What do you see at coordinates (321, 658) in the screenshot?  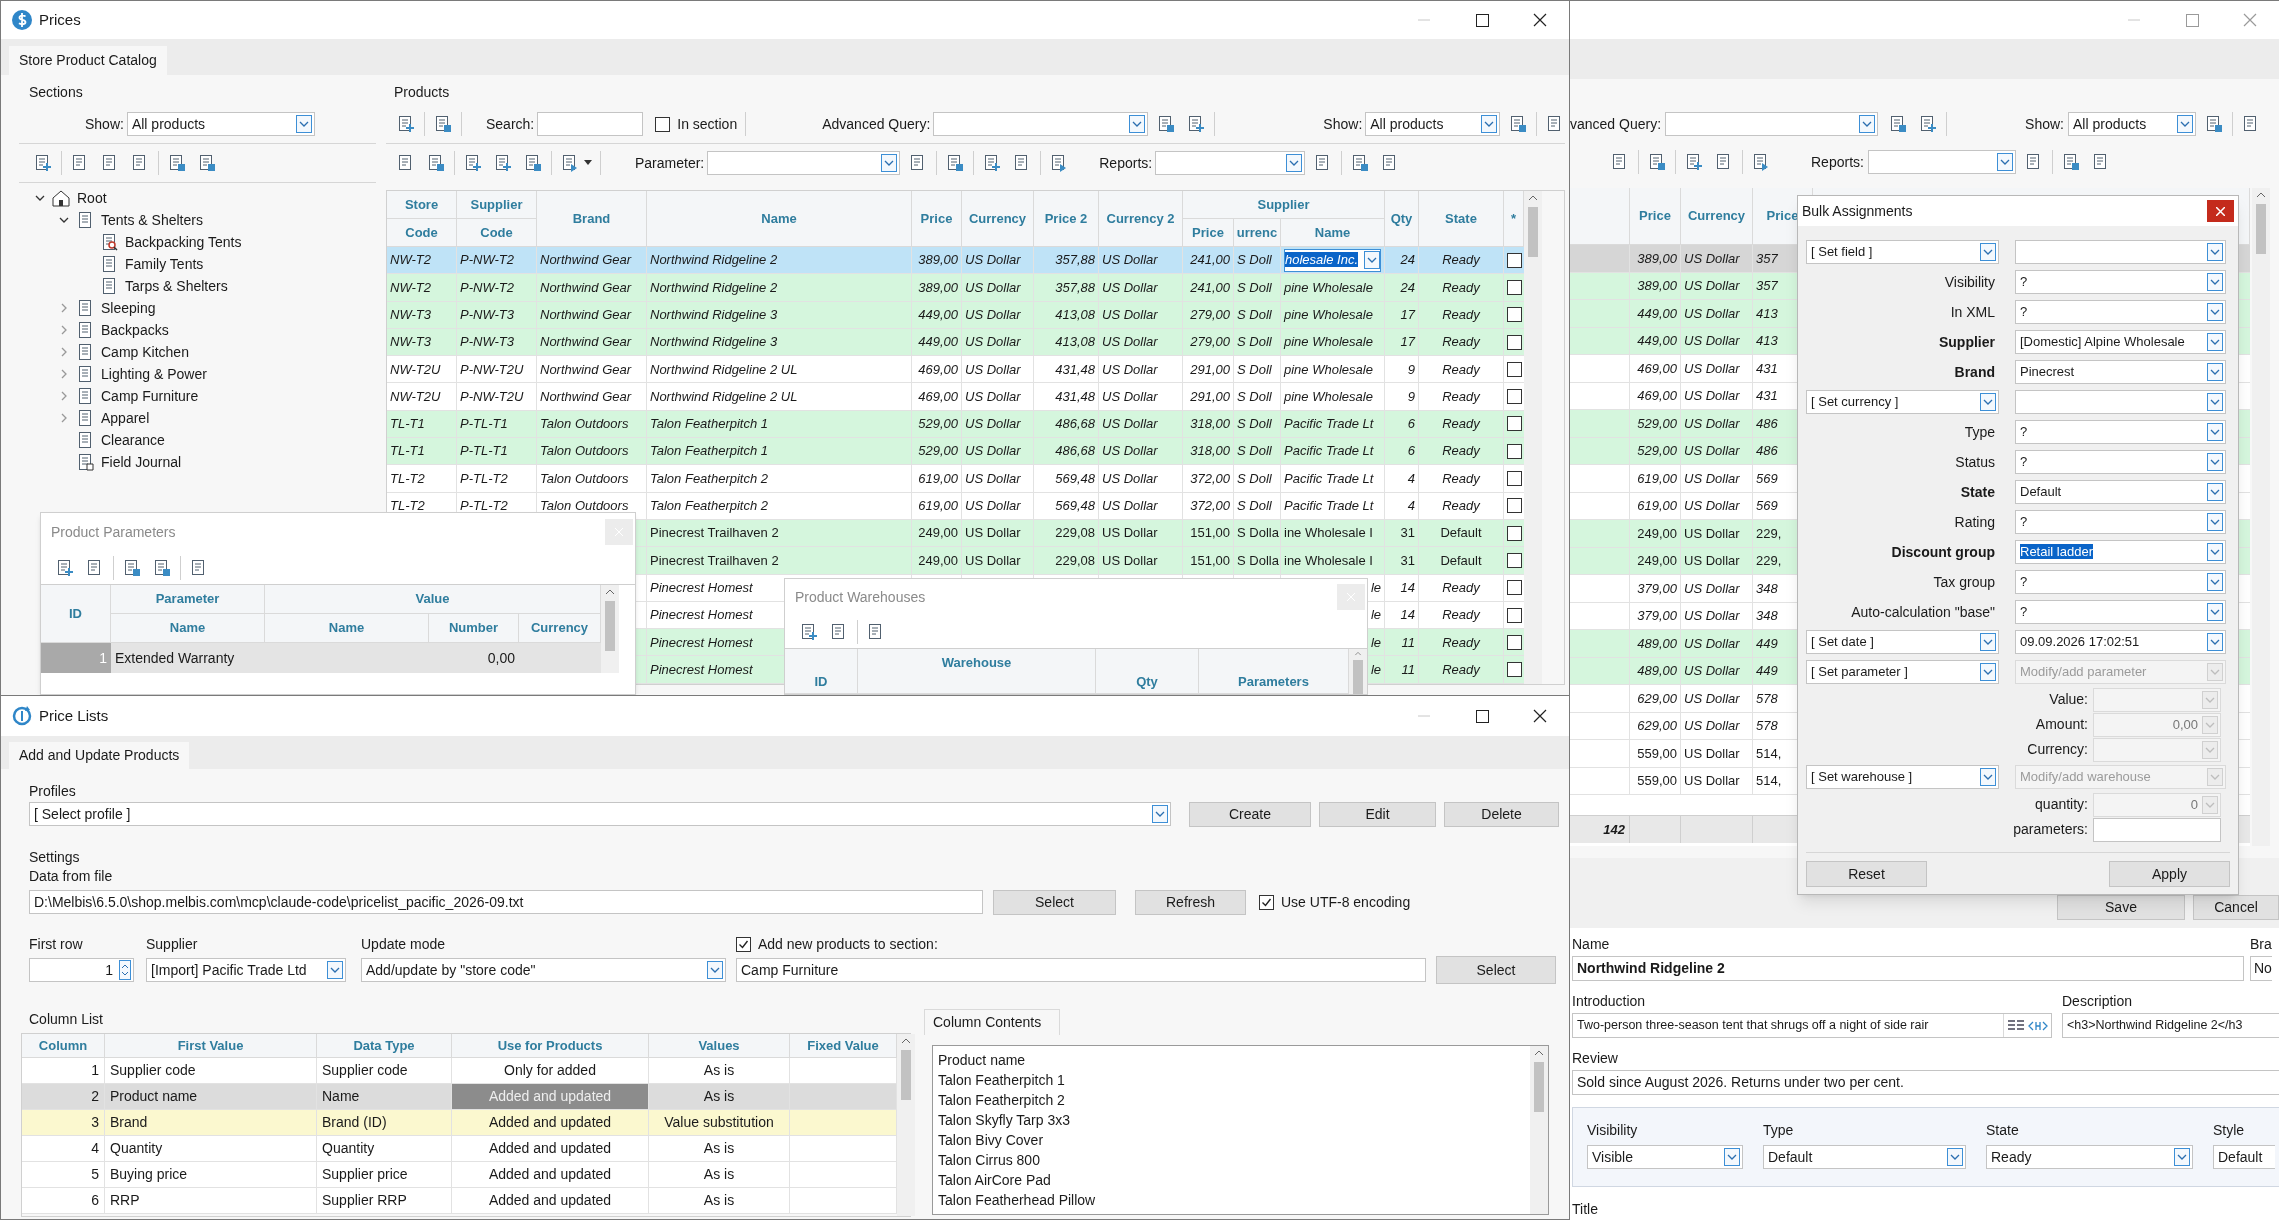 I see `table-row: 1 Extended Warranty 0,00` at bounding box center [321, 658].